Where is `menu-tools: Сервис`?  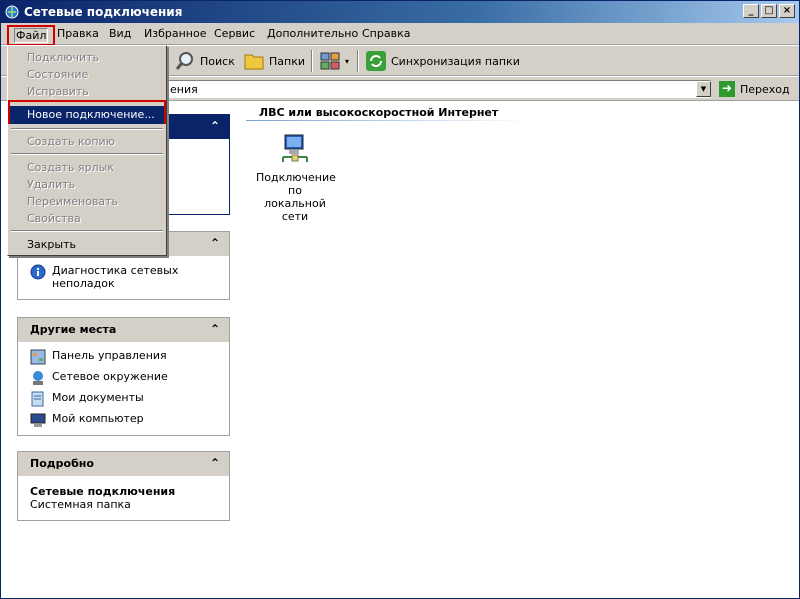 menu-tools: Сервис is located at coordinates (234, 33).